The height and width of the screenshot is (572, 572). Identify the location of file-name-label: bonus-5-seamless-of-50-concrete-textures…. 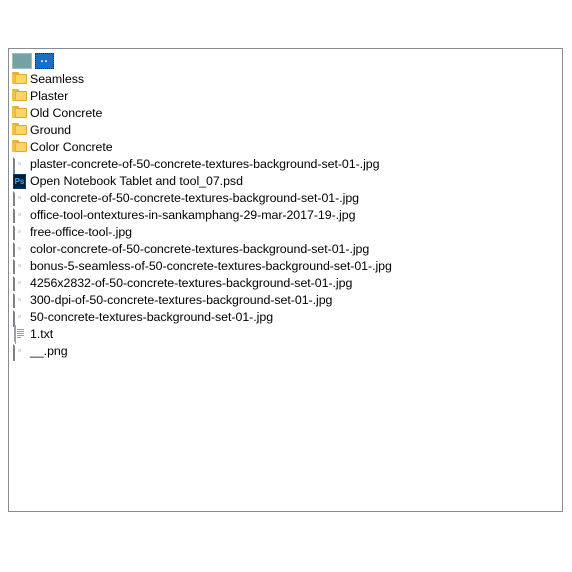
(211, 266).